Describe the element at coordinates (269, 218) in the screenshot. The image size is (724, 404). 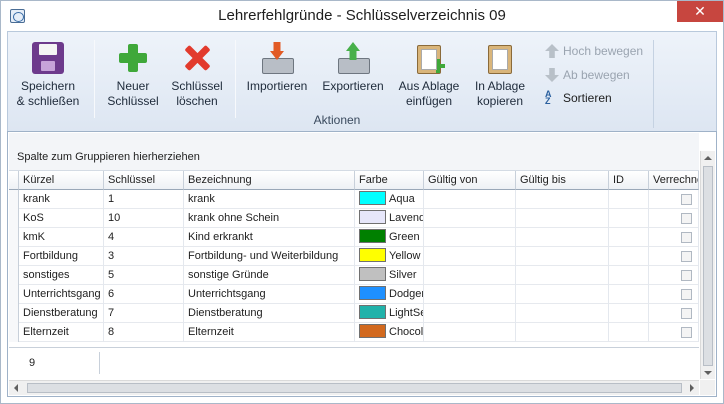
I see `cell-bezeichnung: krank ohne Schein` at that location.